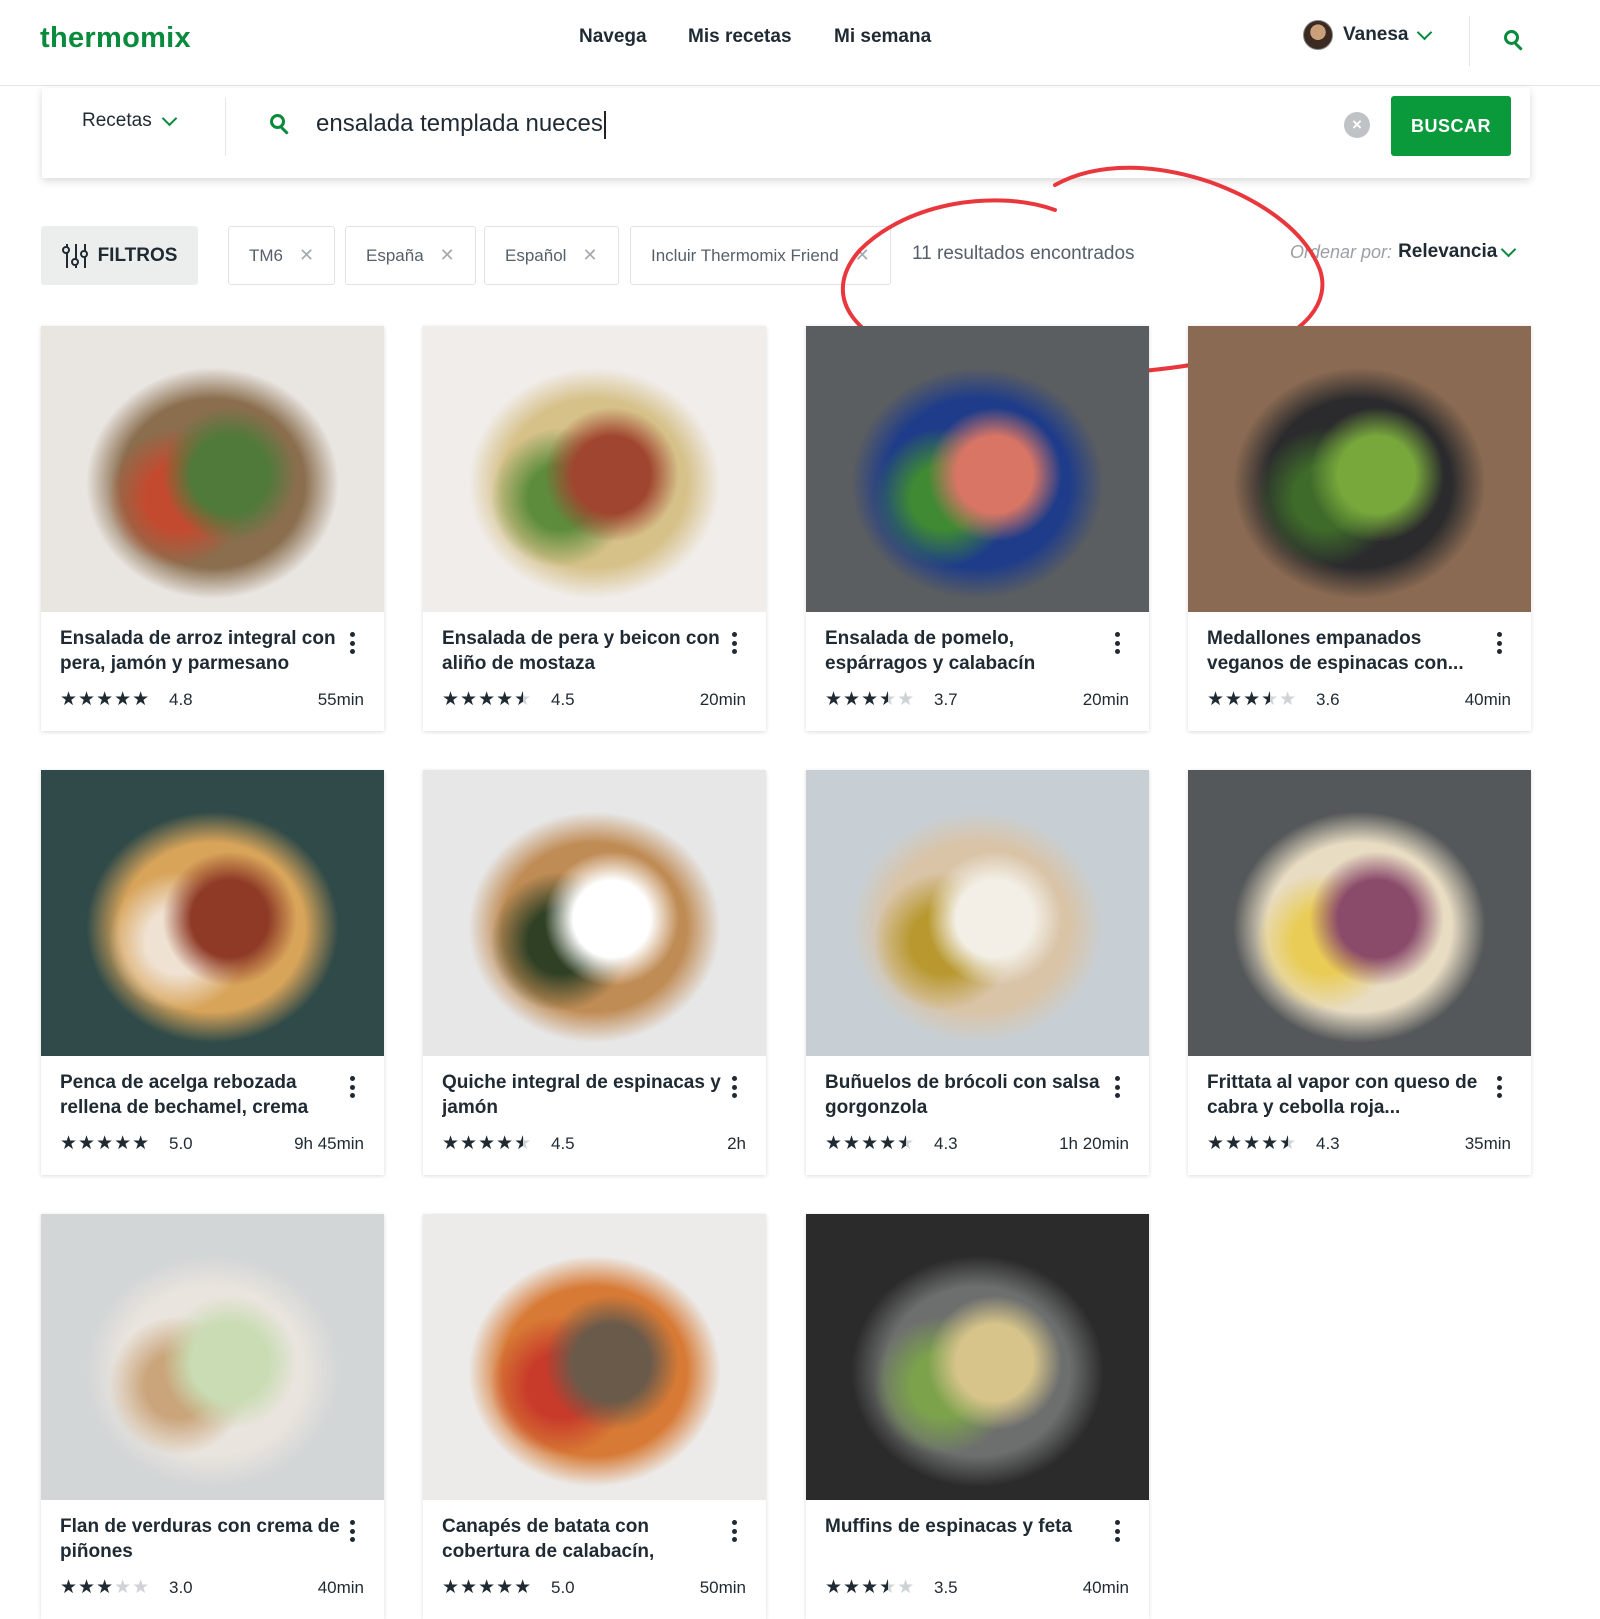  I want to click on cook-time: 2h, so click(736, 1143).